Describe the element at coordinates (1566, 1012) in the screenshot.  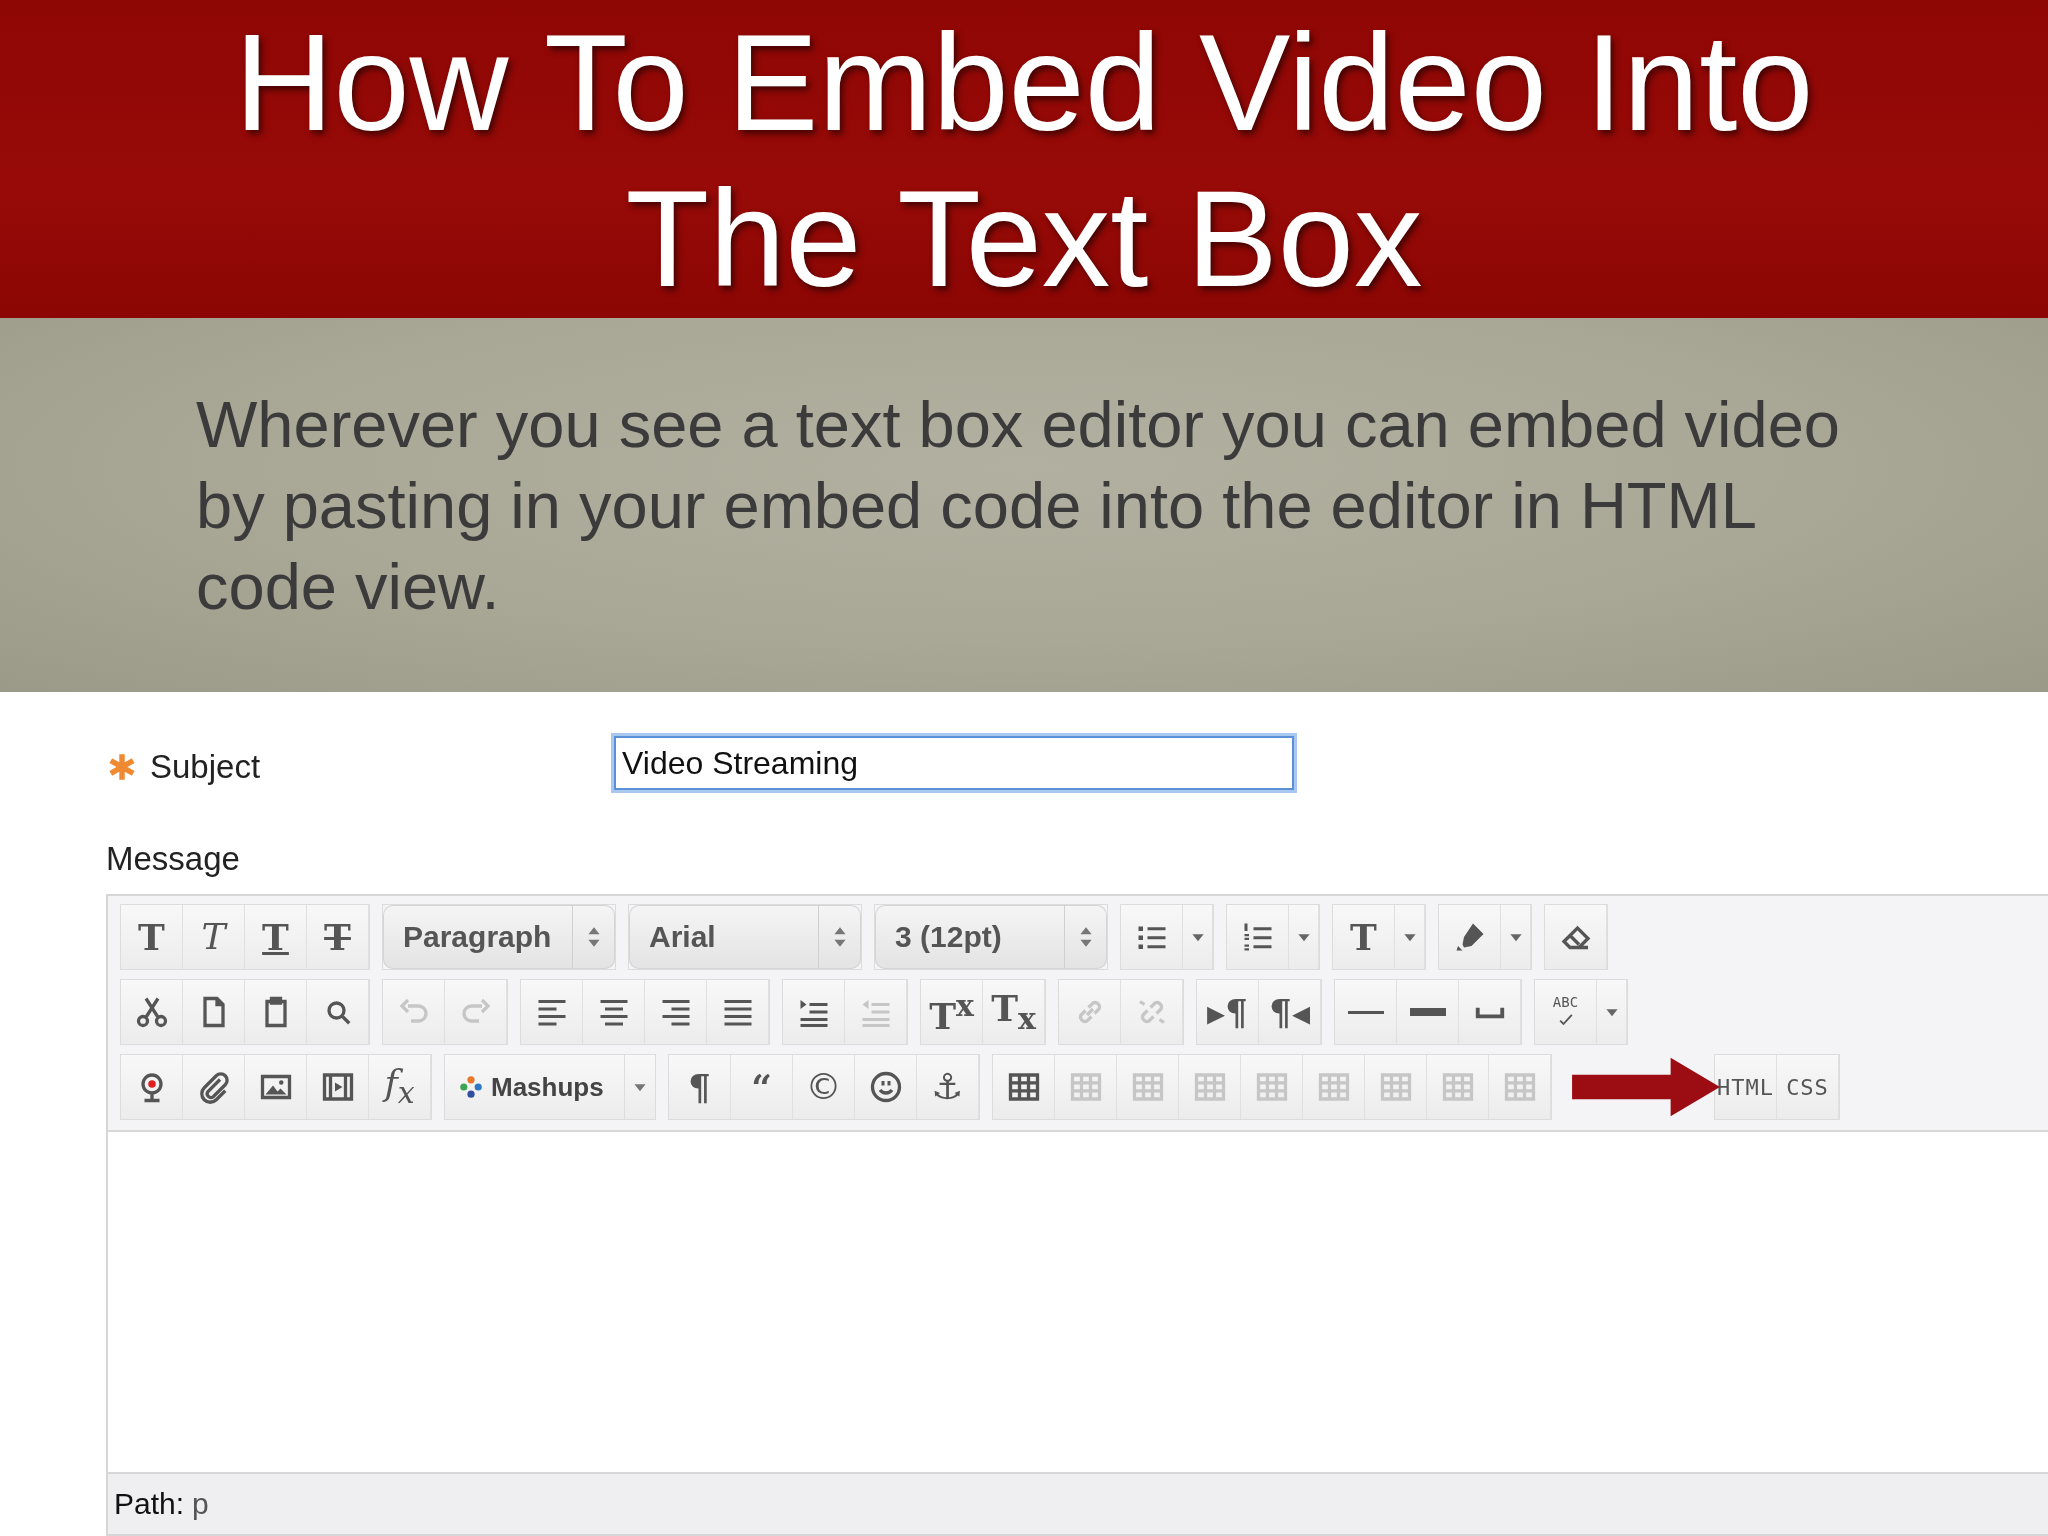
I see `spellcheck-button: ABC` at that location.